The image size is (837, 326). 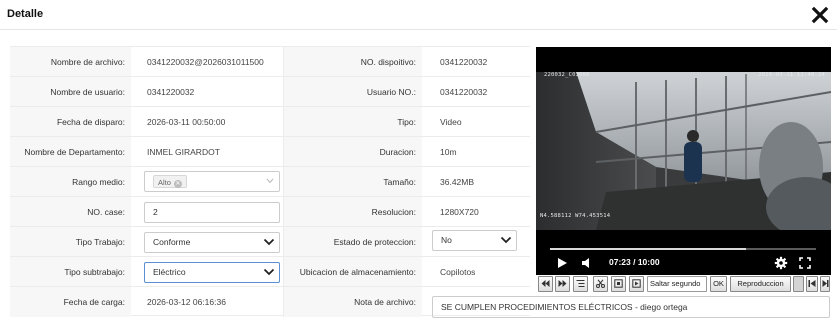 I want to click on duration-value: 10m, so click(x=448, y=152).